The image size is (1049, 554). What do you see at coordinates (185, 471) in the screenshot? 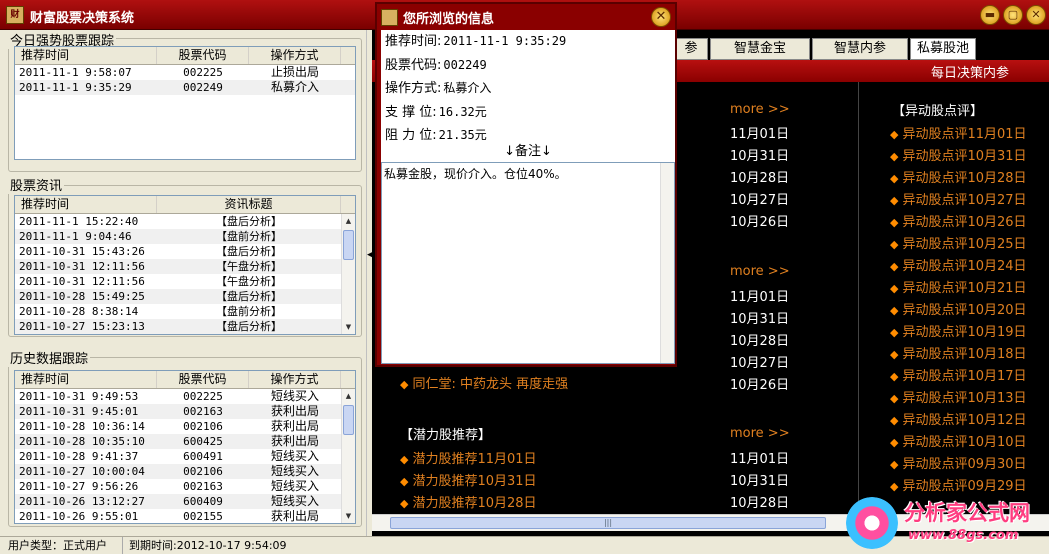
I see `table-row: 2011-10-27 10:00:04 002106 短线买入` at bounding box center [185, 471].